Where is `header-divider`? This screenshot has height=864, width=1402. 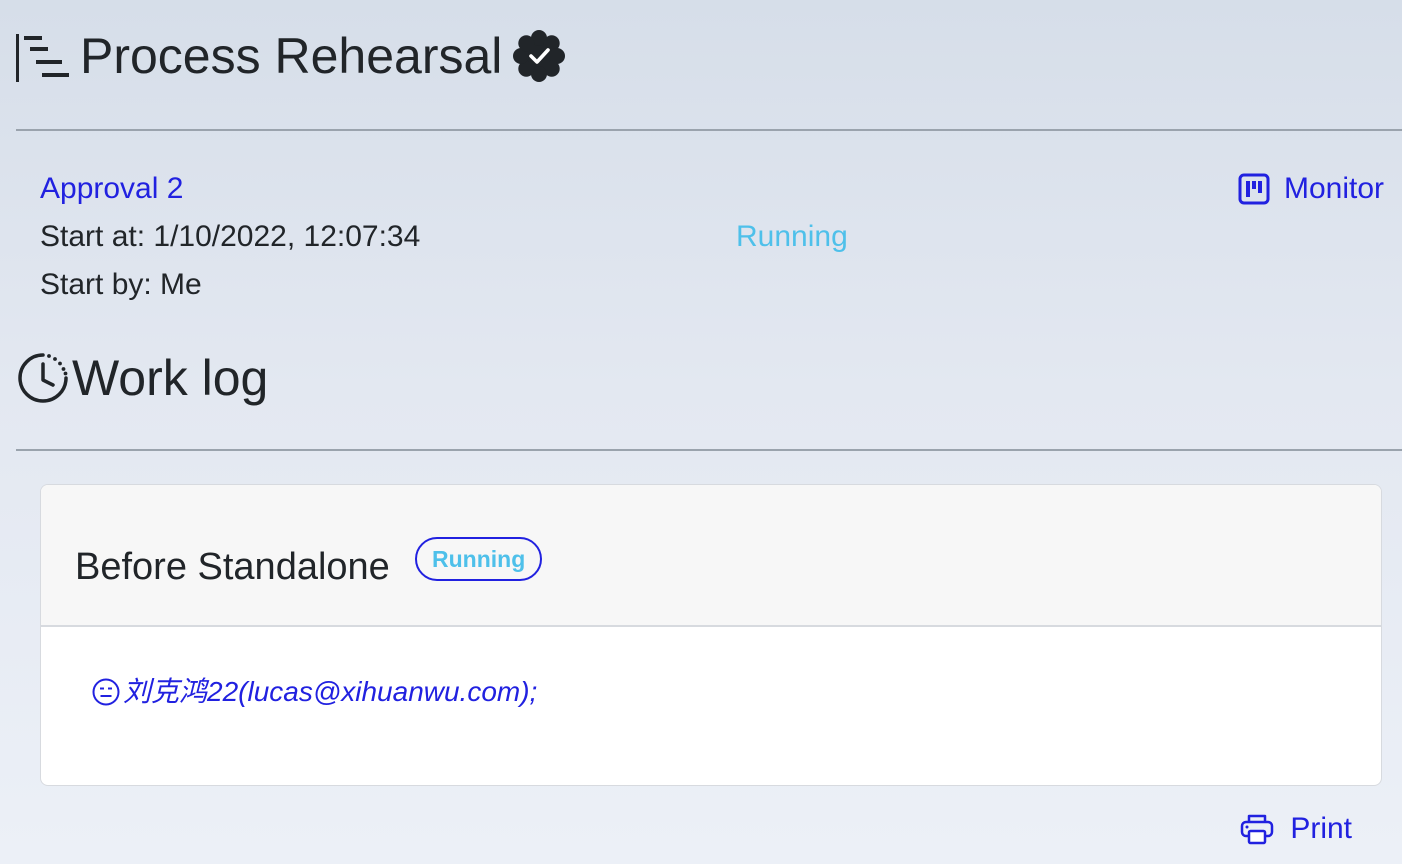
header-divider is located at coordinates (709, 130).